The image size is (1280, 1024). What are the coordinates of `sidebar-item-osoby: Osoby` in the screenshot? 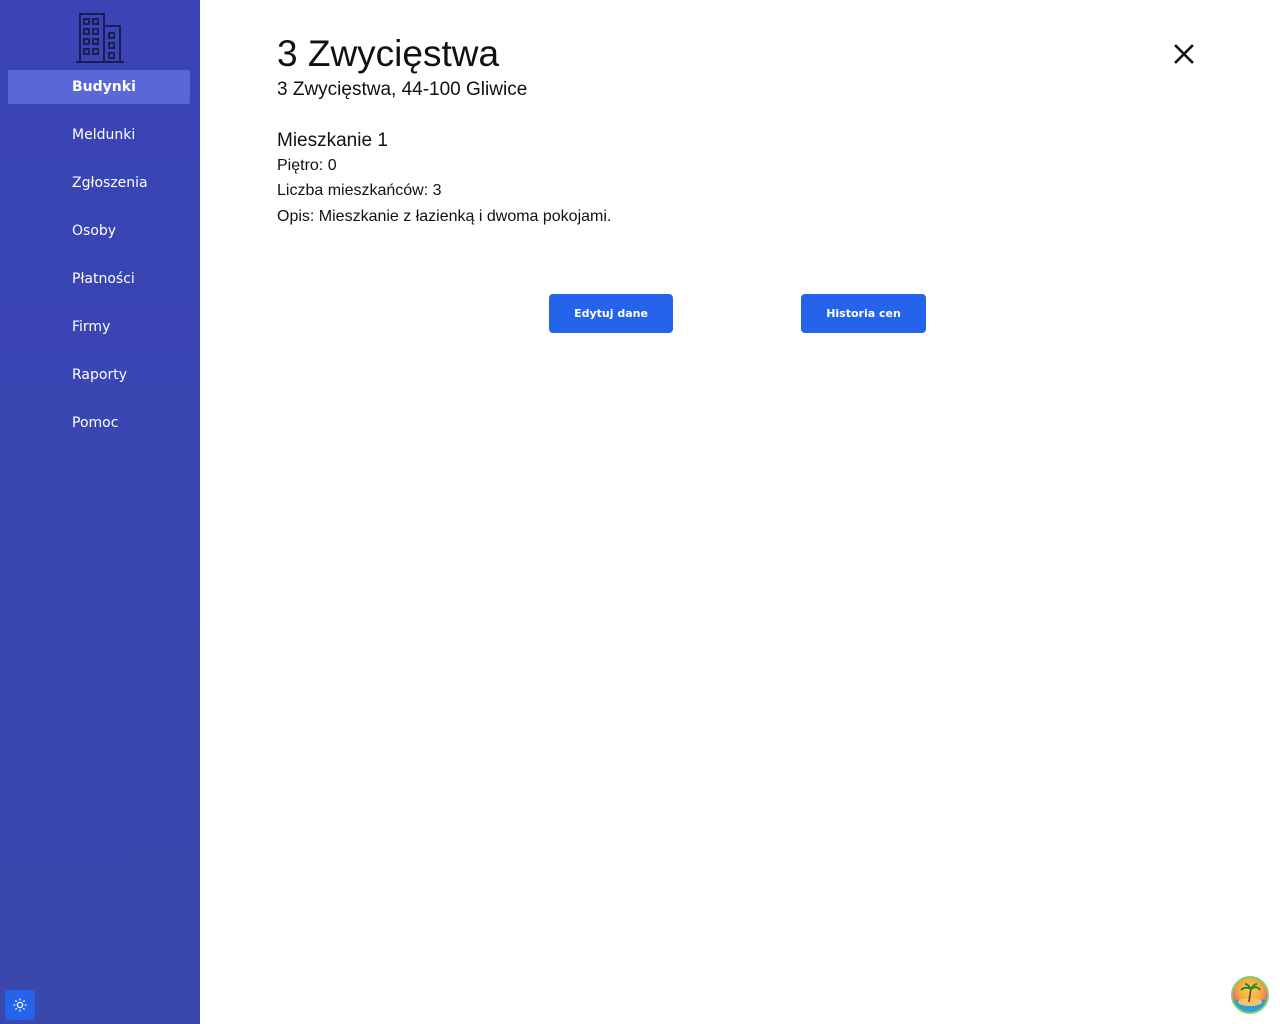 It's located at (99, 231).